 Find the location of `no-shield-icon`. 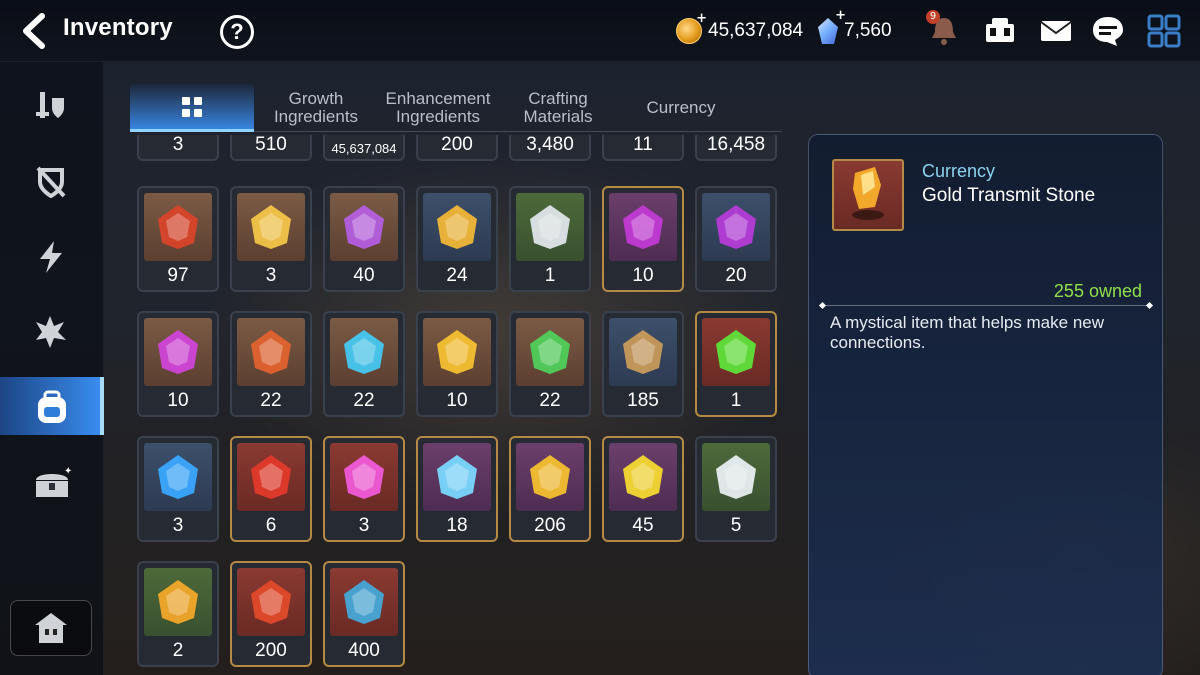

no-shield-icon is located at coordinates (51, 182).